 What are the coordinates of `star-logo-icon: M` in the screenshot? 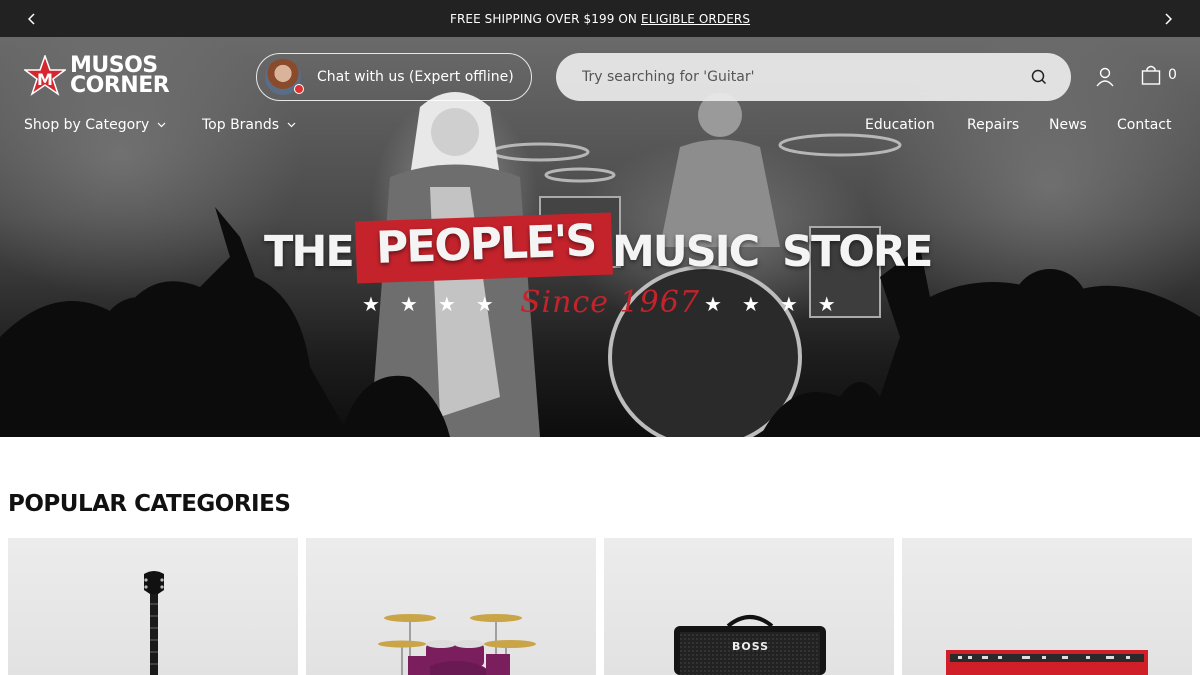 It's located at (45, 75).